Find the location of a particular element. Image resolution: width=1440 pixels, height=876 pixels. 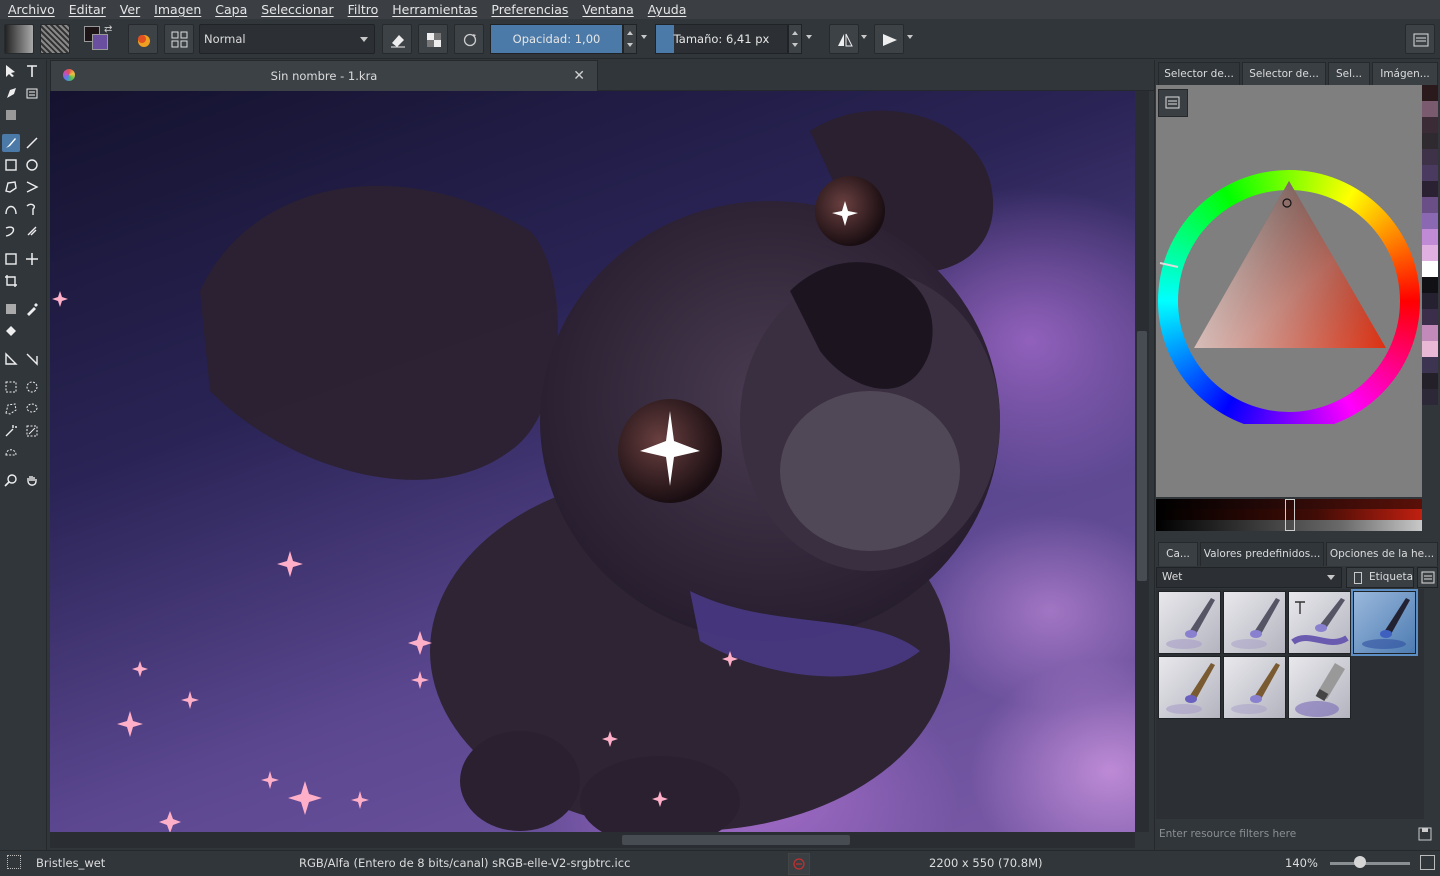

color-sampler-tool is located at coordinates (32, 309).